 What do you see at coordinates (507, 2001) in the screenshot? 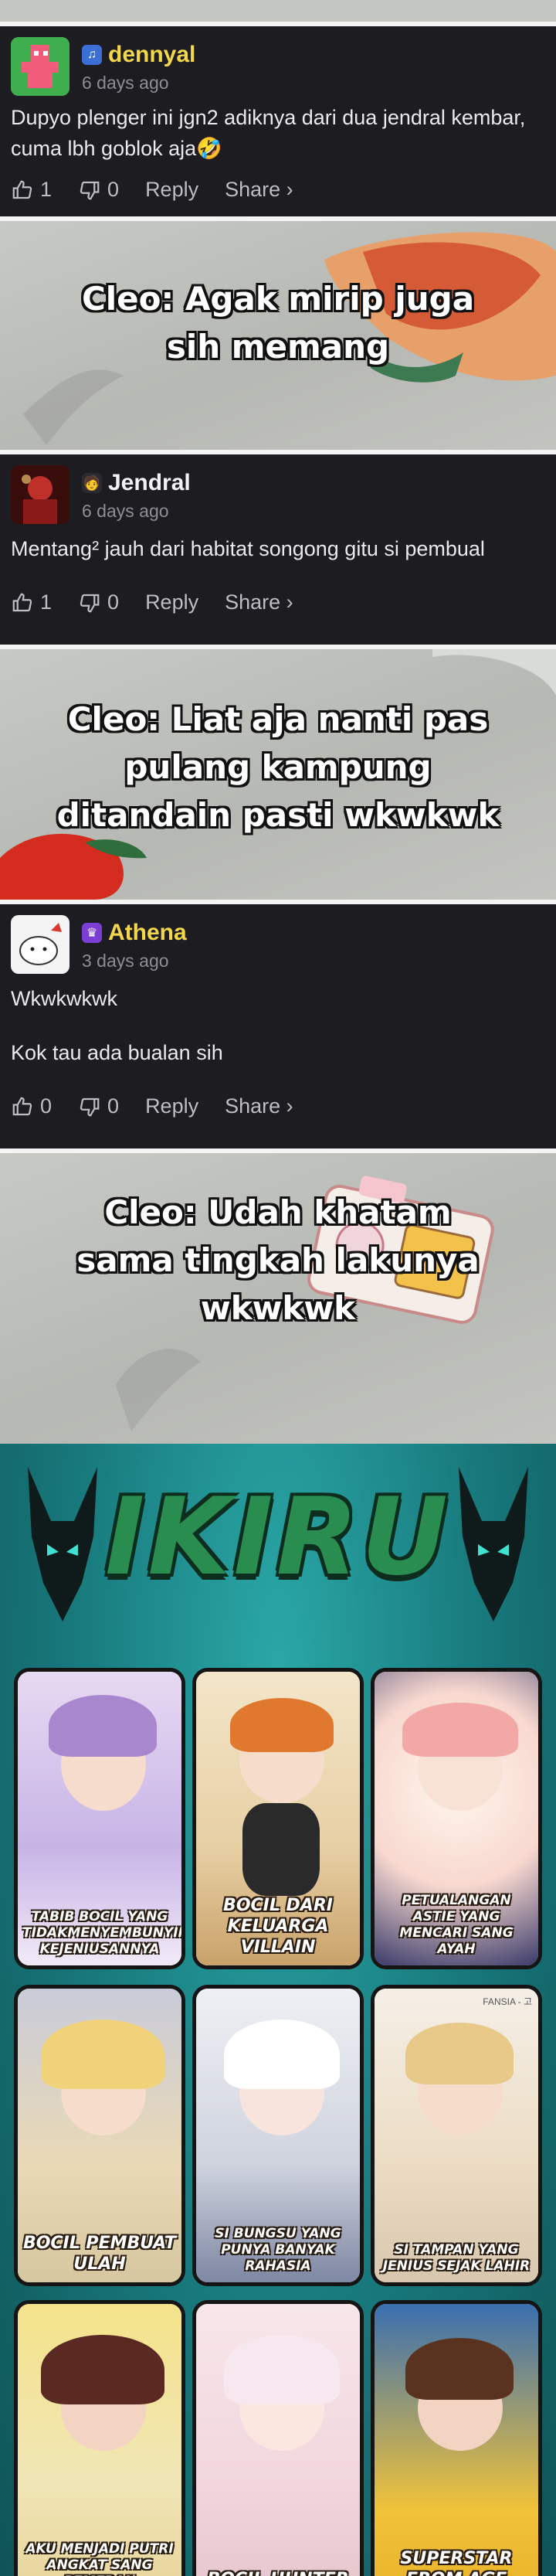
I see `watermark: FANSIA - 고` at bounding box center [507, 2001].